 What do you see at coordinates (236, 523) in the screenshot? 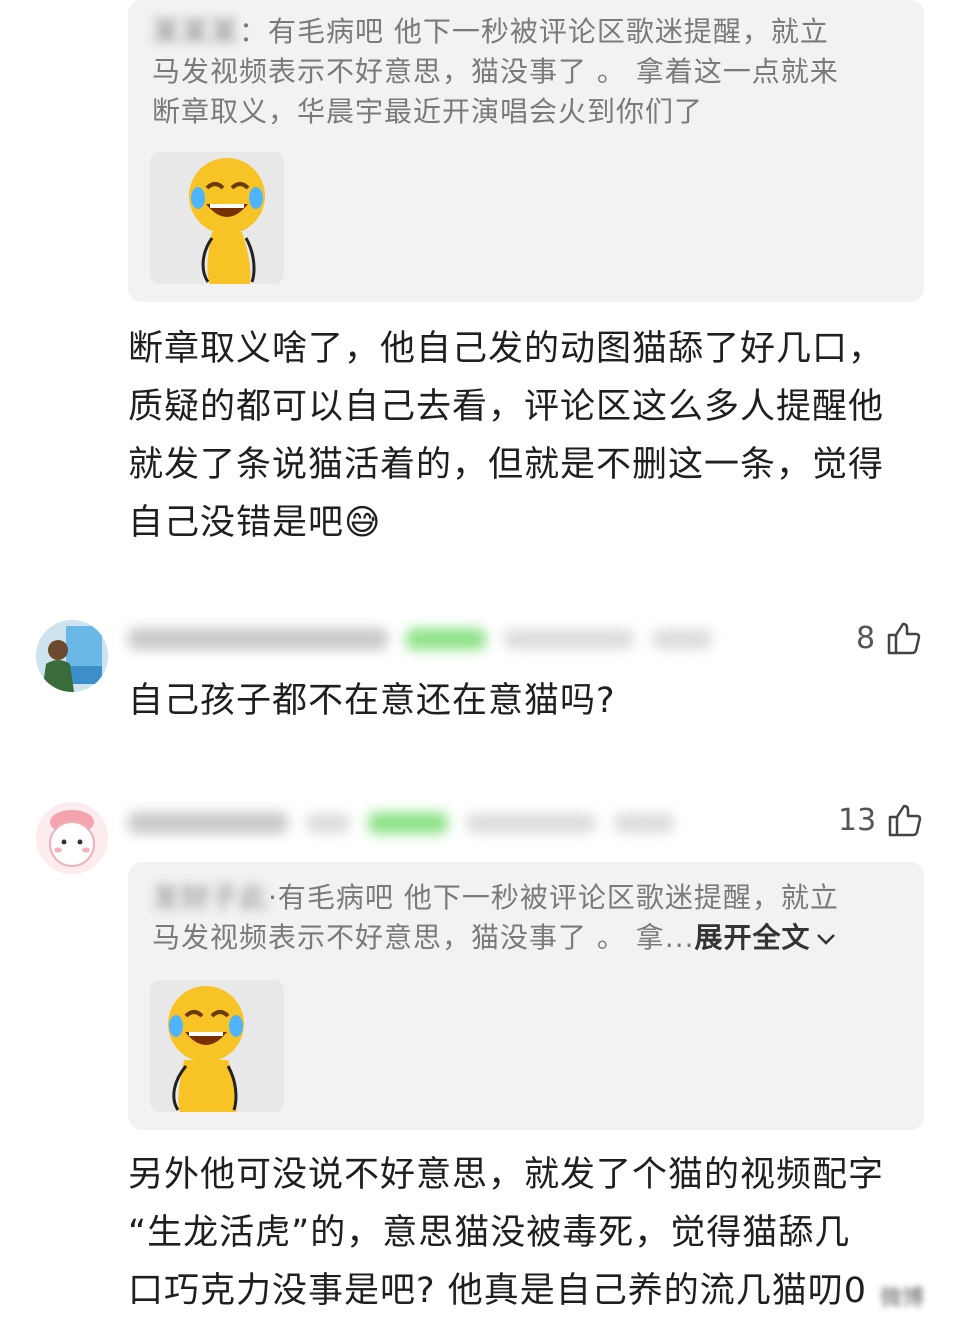
I see `comment-line-4: 自己没错是吧` at bounding box center [236, 523].